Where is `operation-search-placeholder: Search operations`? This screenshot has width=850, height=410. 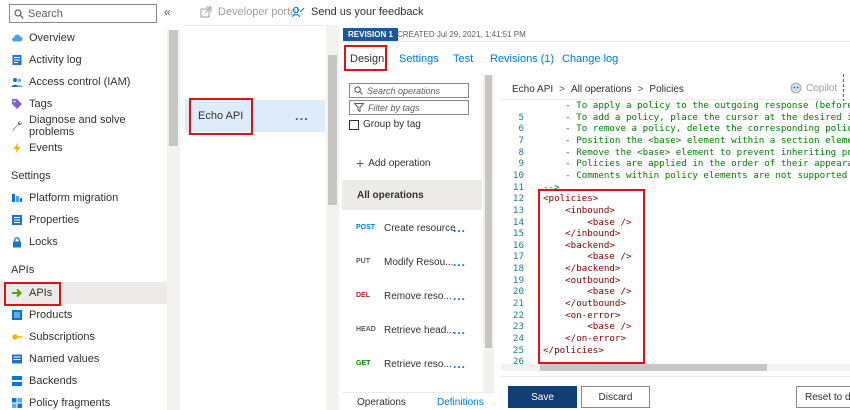 operation-search-placeholder: Search operations is located at coordinates (404, 90).